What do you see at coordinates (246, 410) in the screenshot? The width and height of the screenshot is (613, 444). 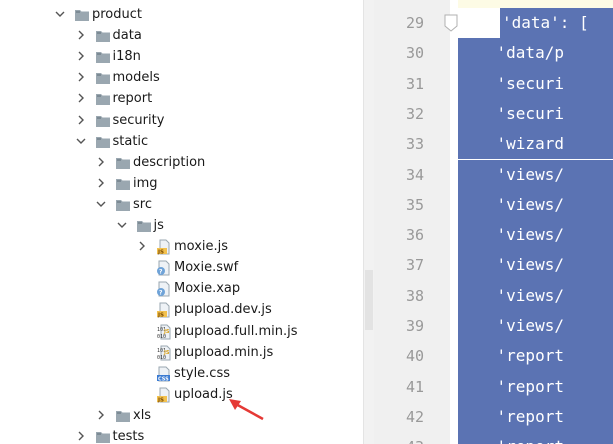 I see `red-arrow-annotation` at bounding box center [246, 410].